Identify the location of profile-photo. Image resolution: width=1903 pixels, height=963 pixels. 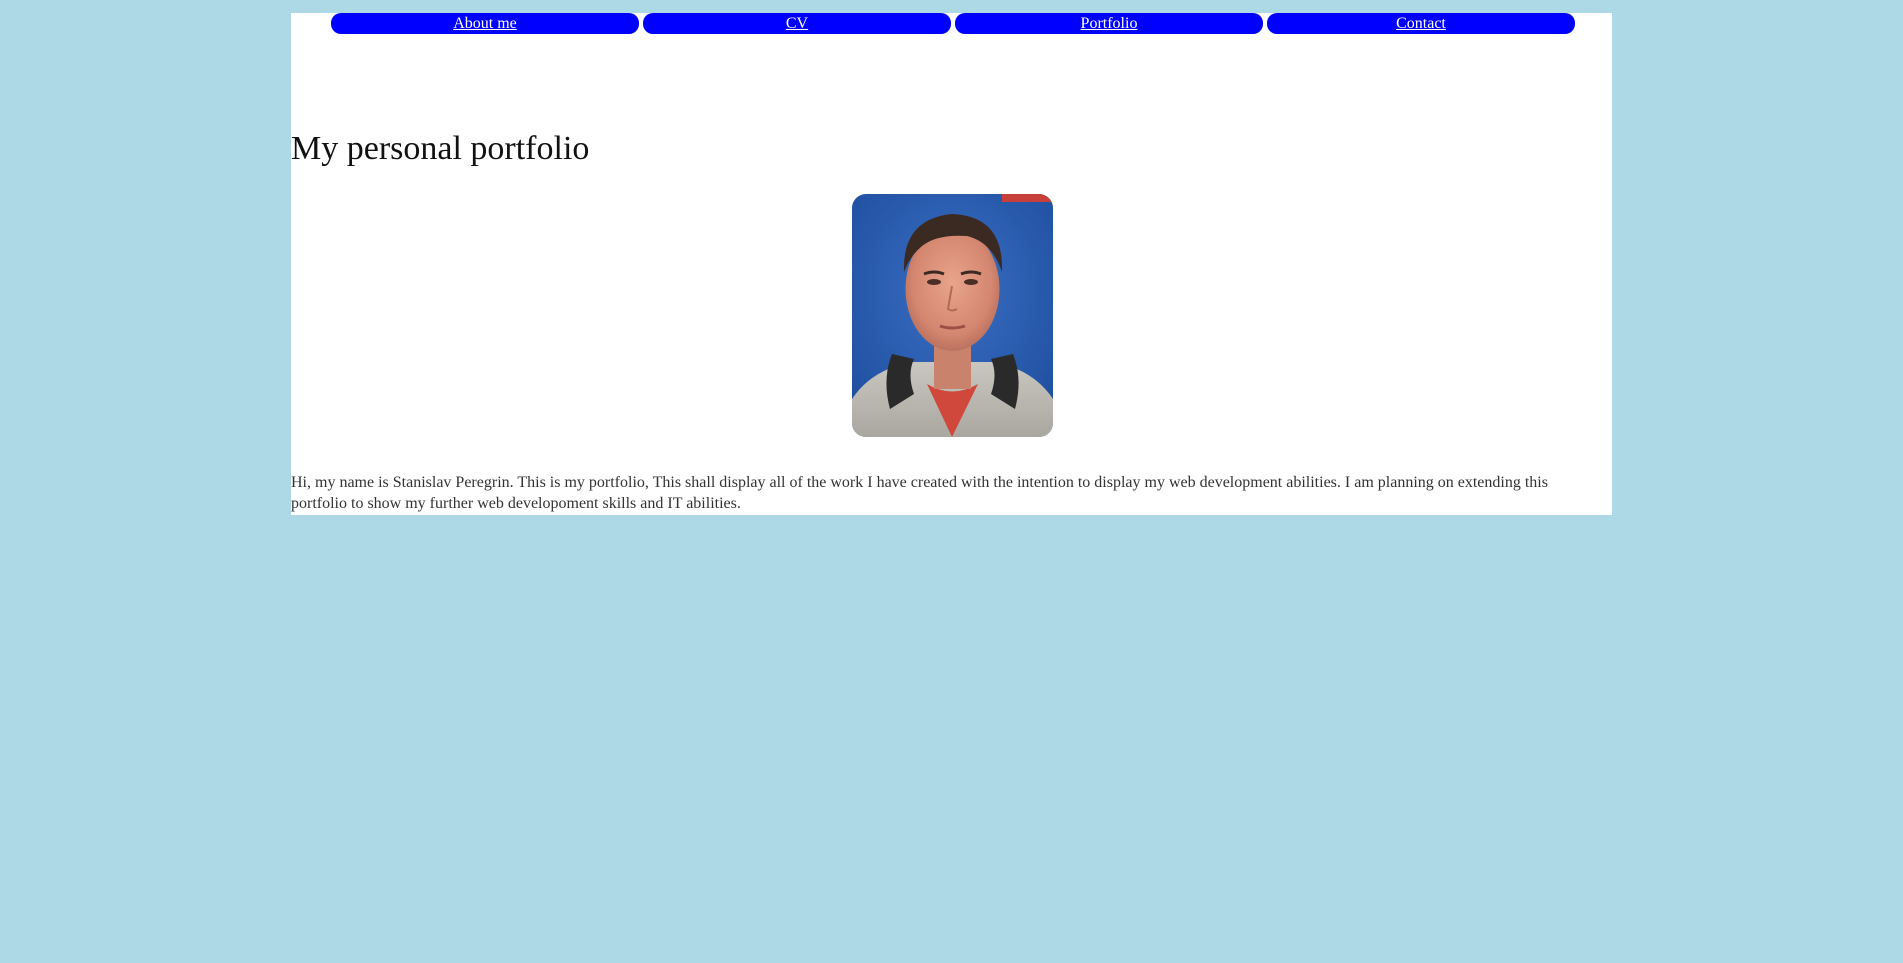
(952, 315).